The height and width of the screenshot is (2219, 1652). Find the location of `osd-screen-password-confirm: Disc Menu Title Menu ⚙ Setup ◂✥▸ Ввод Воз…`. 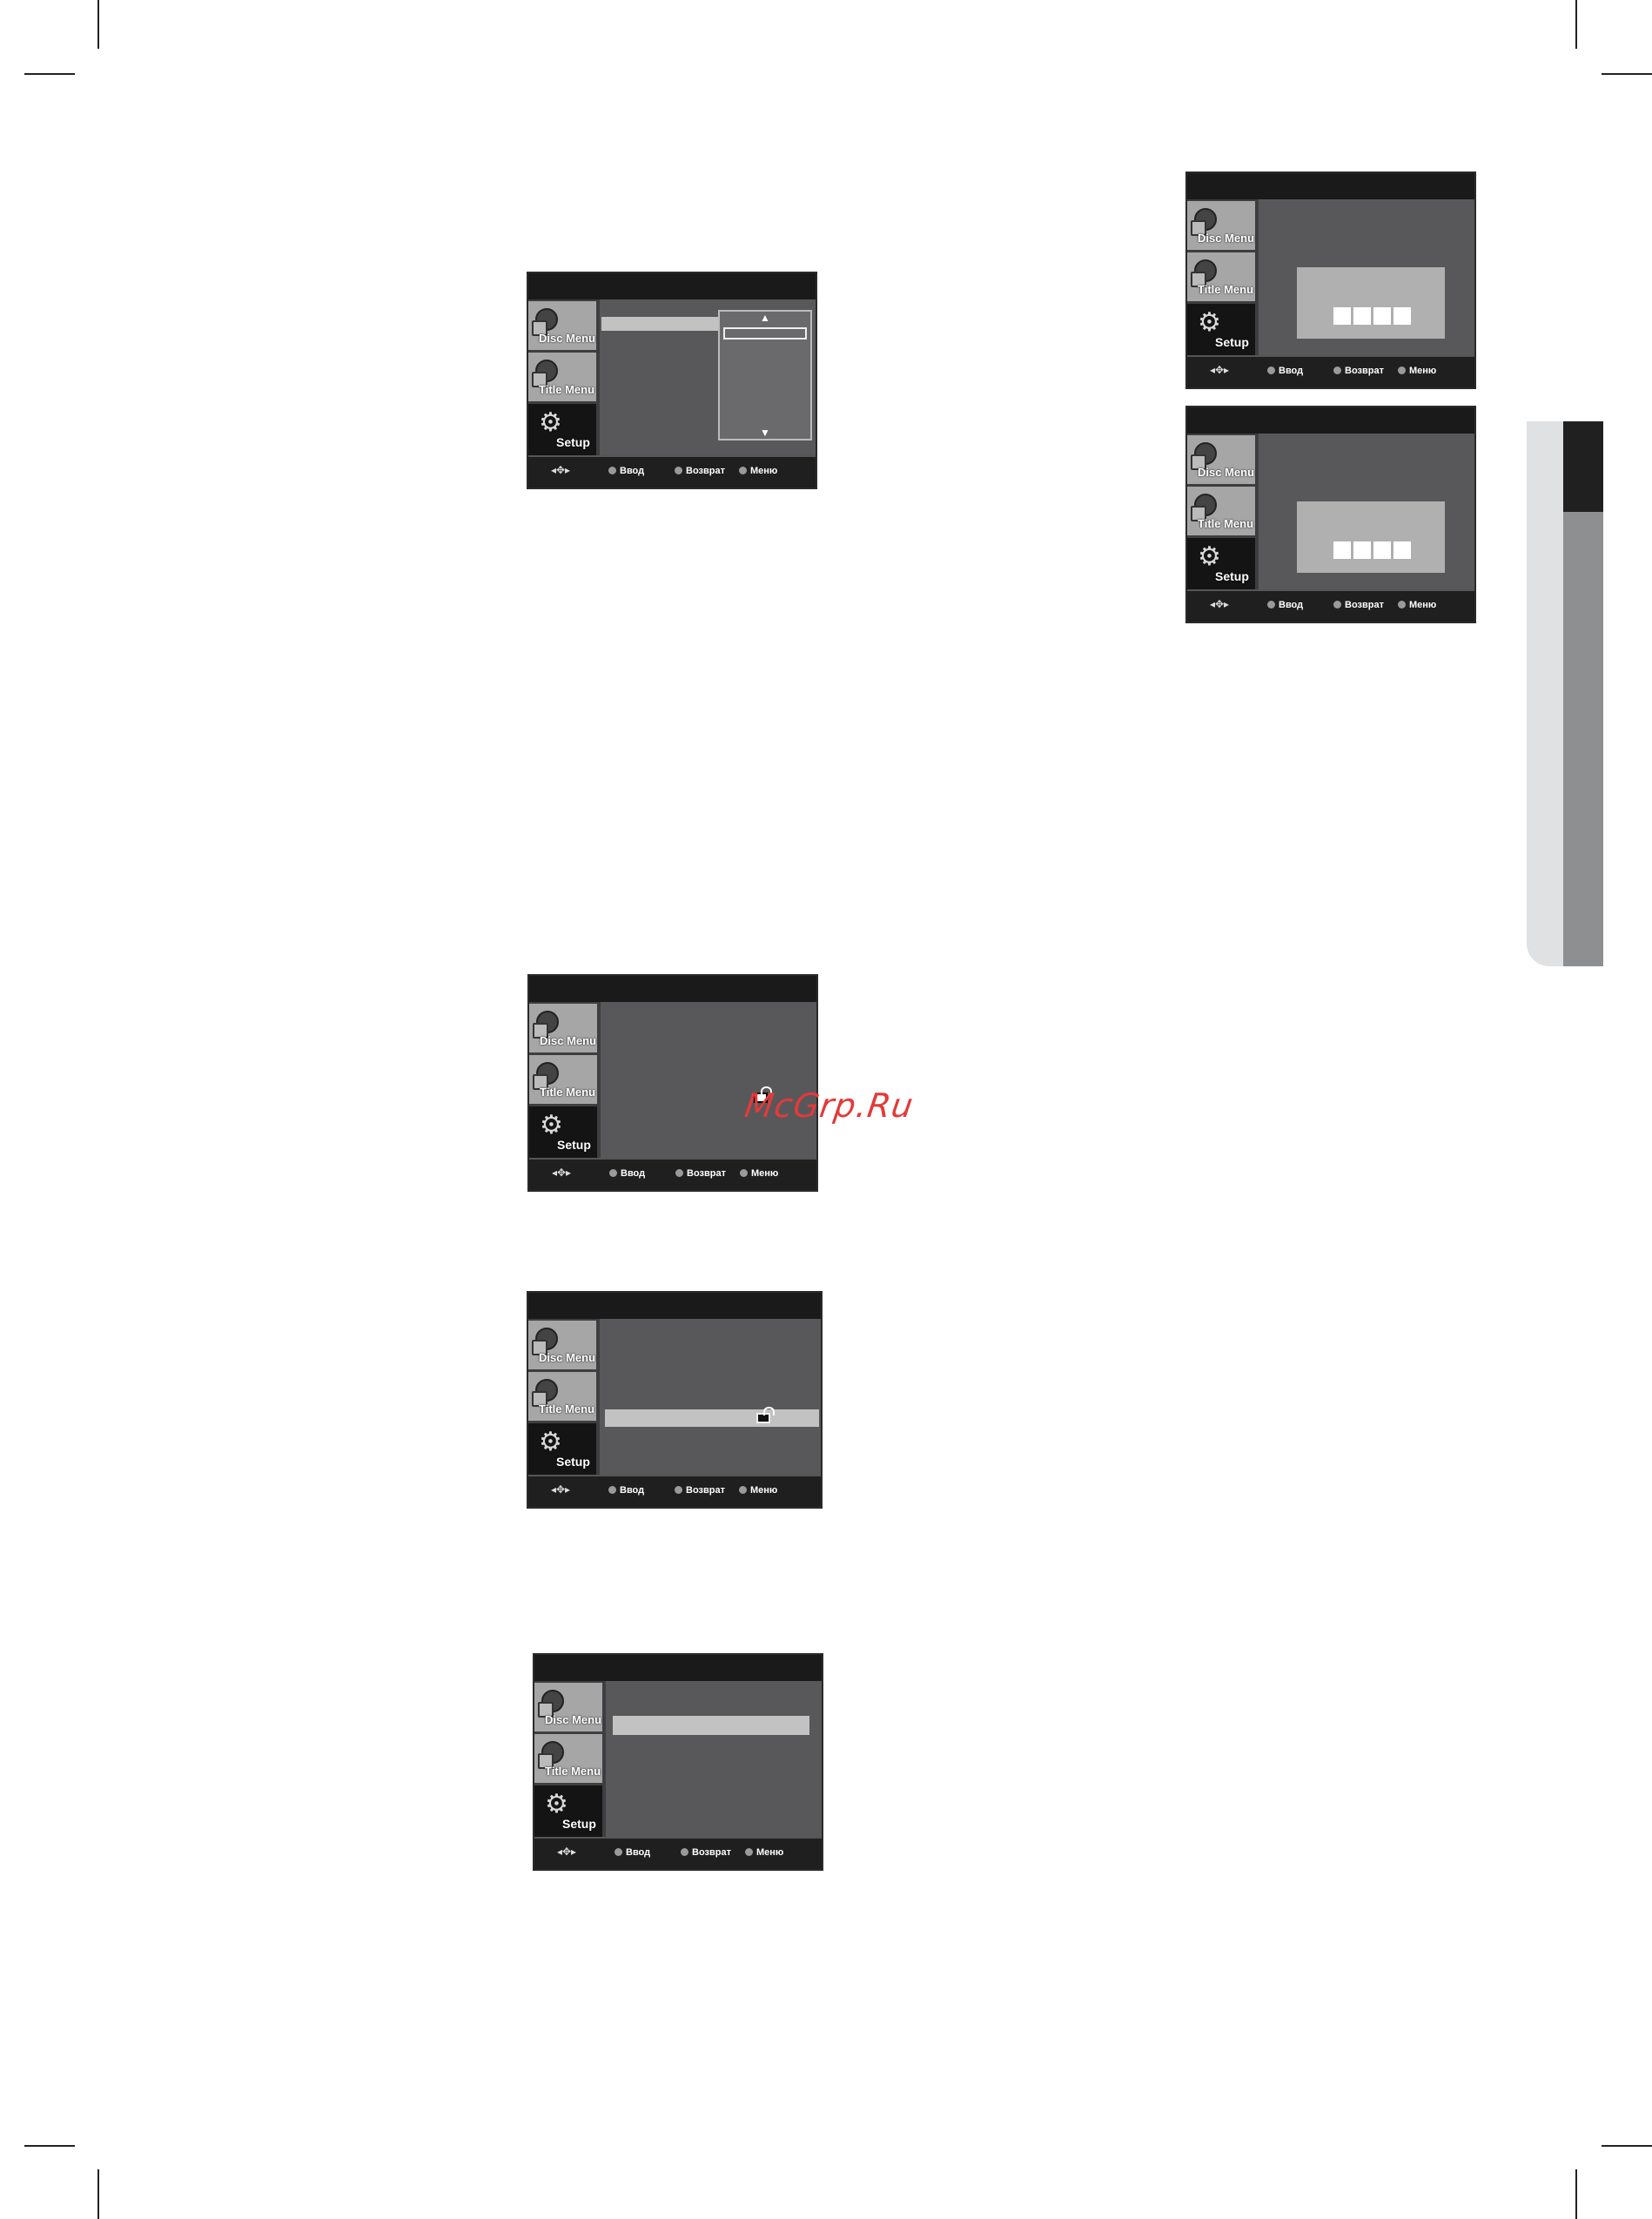

osd-screen-password-confirm: Disc Menu Title Menu ⚙ Setup ◂✥▸ Ввод Воз… is located at coordinates (1330, 514).